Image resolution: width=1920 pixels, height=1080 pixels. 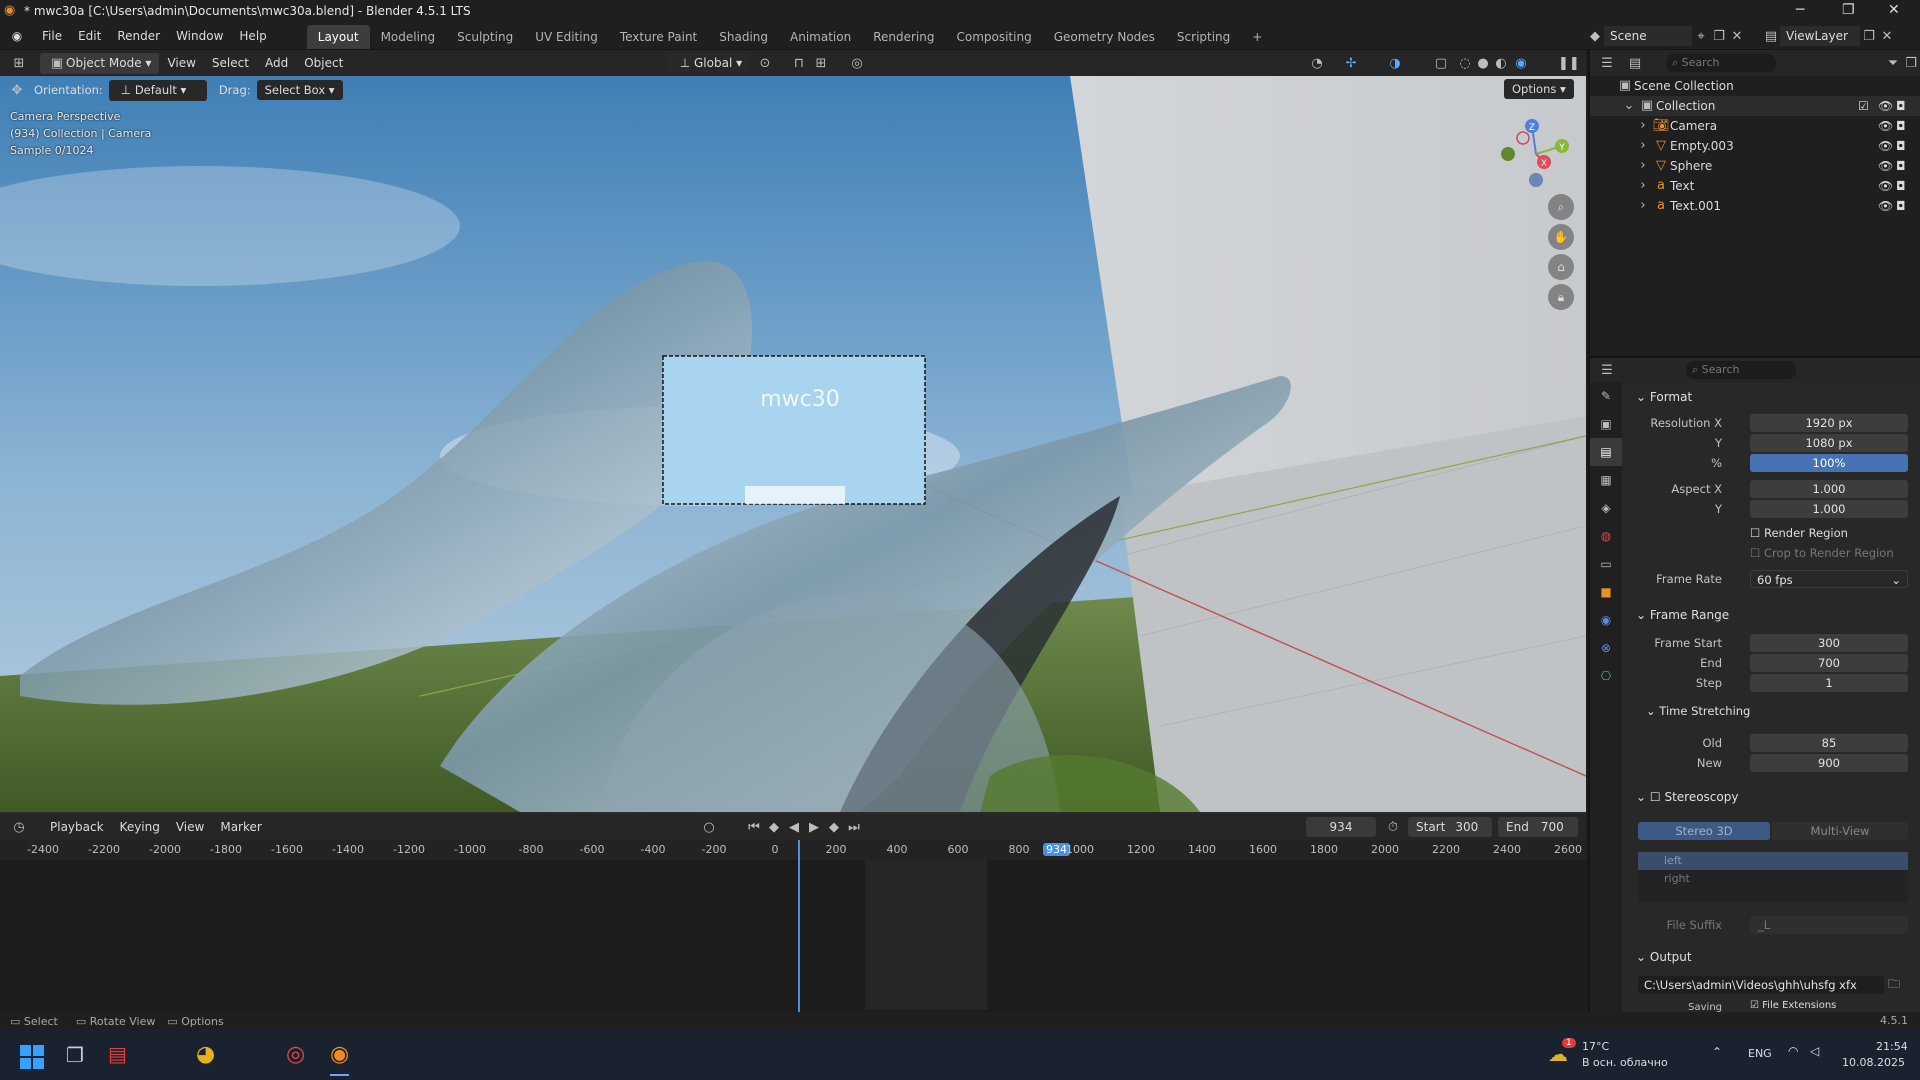 I want to click on tray-chevron-icon: ⌃, so click(x=1717, y=1052).